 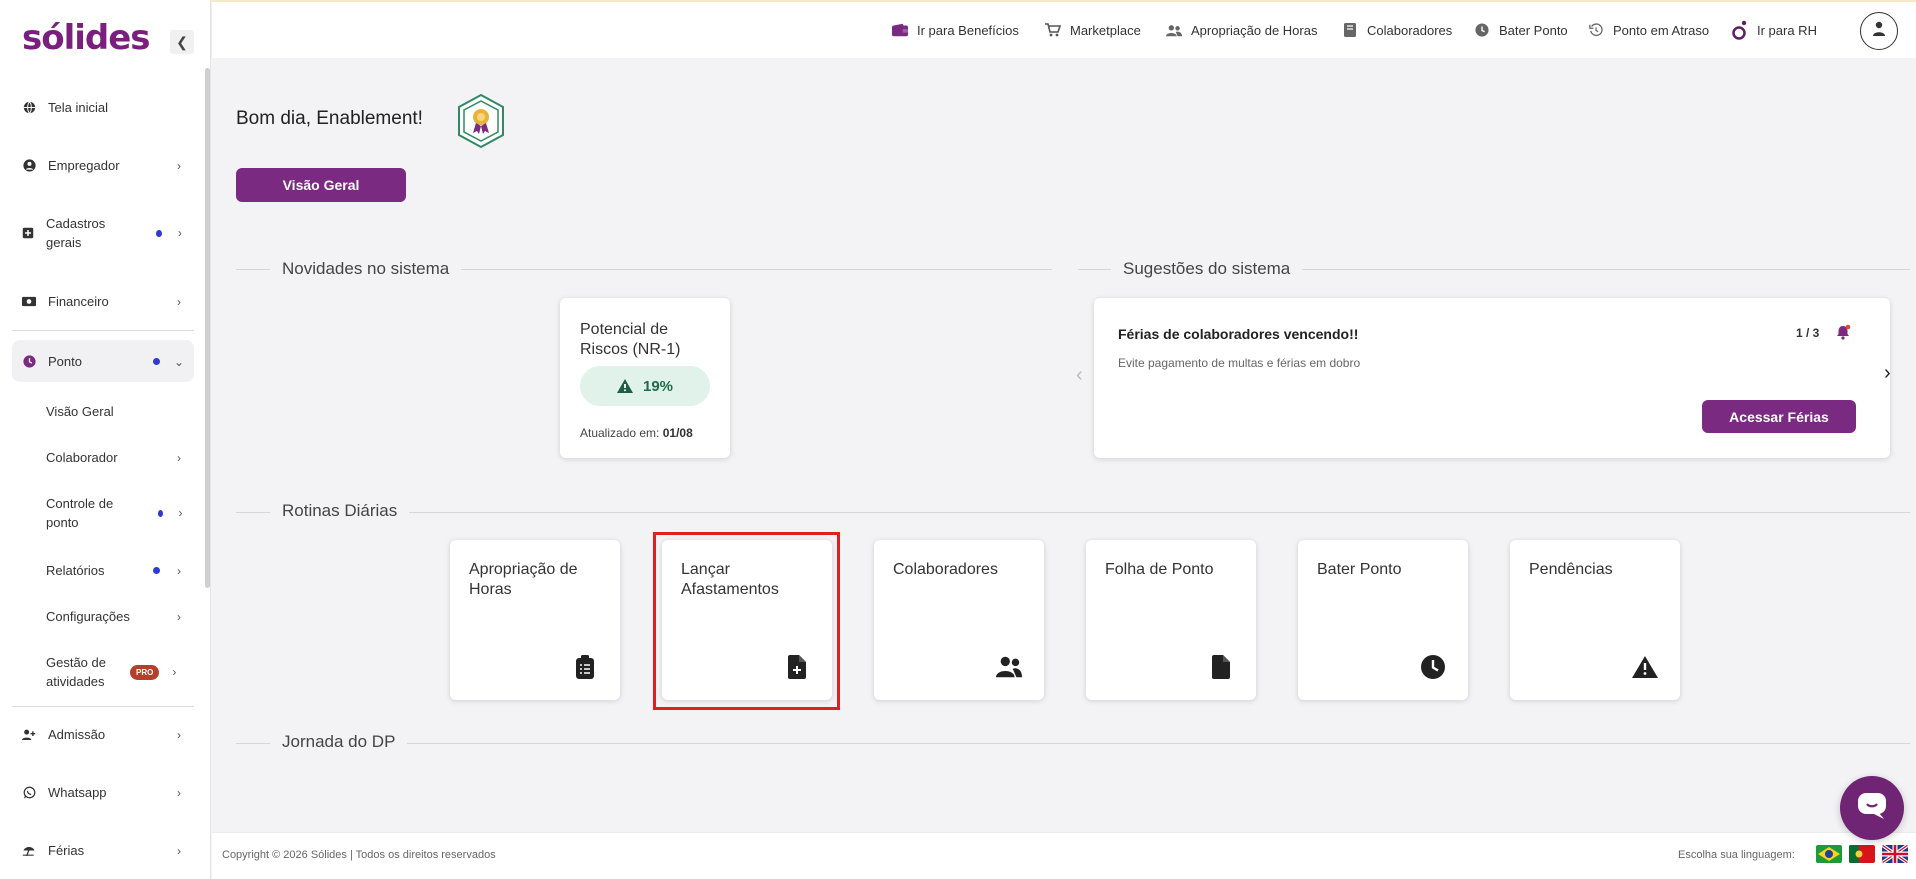 What do you see at coordinates (29, 302) in the screenshot?
I see `money-icon` at bounding box center [29, 302].